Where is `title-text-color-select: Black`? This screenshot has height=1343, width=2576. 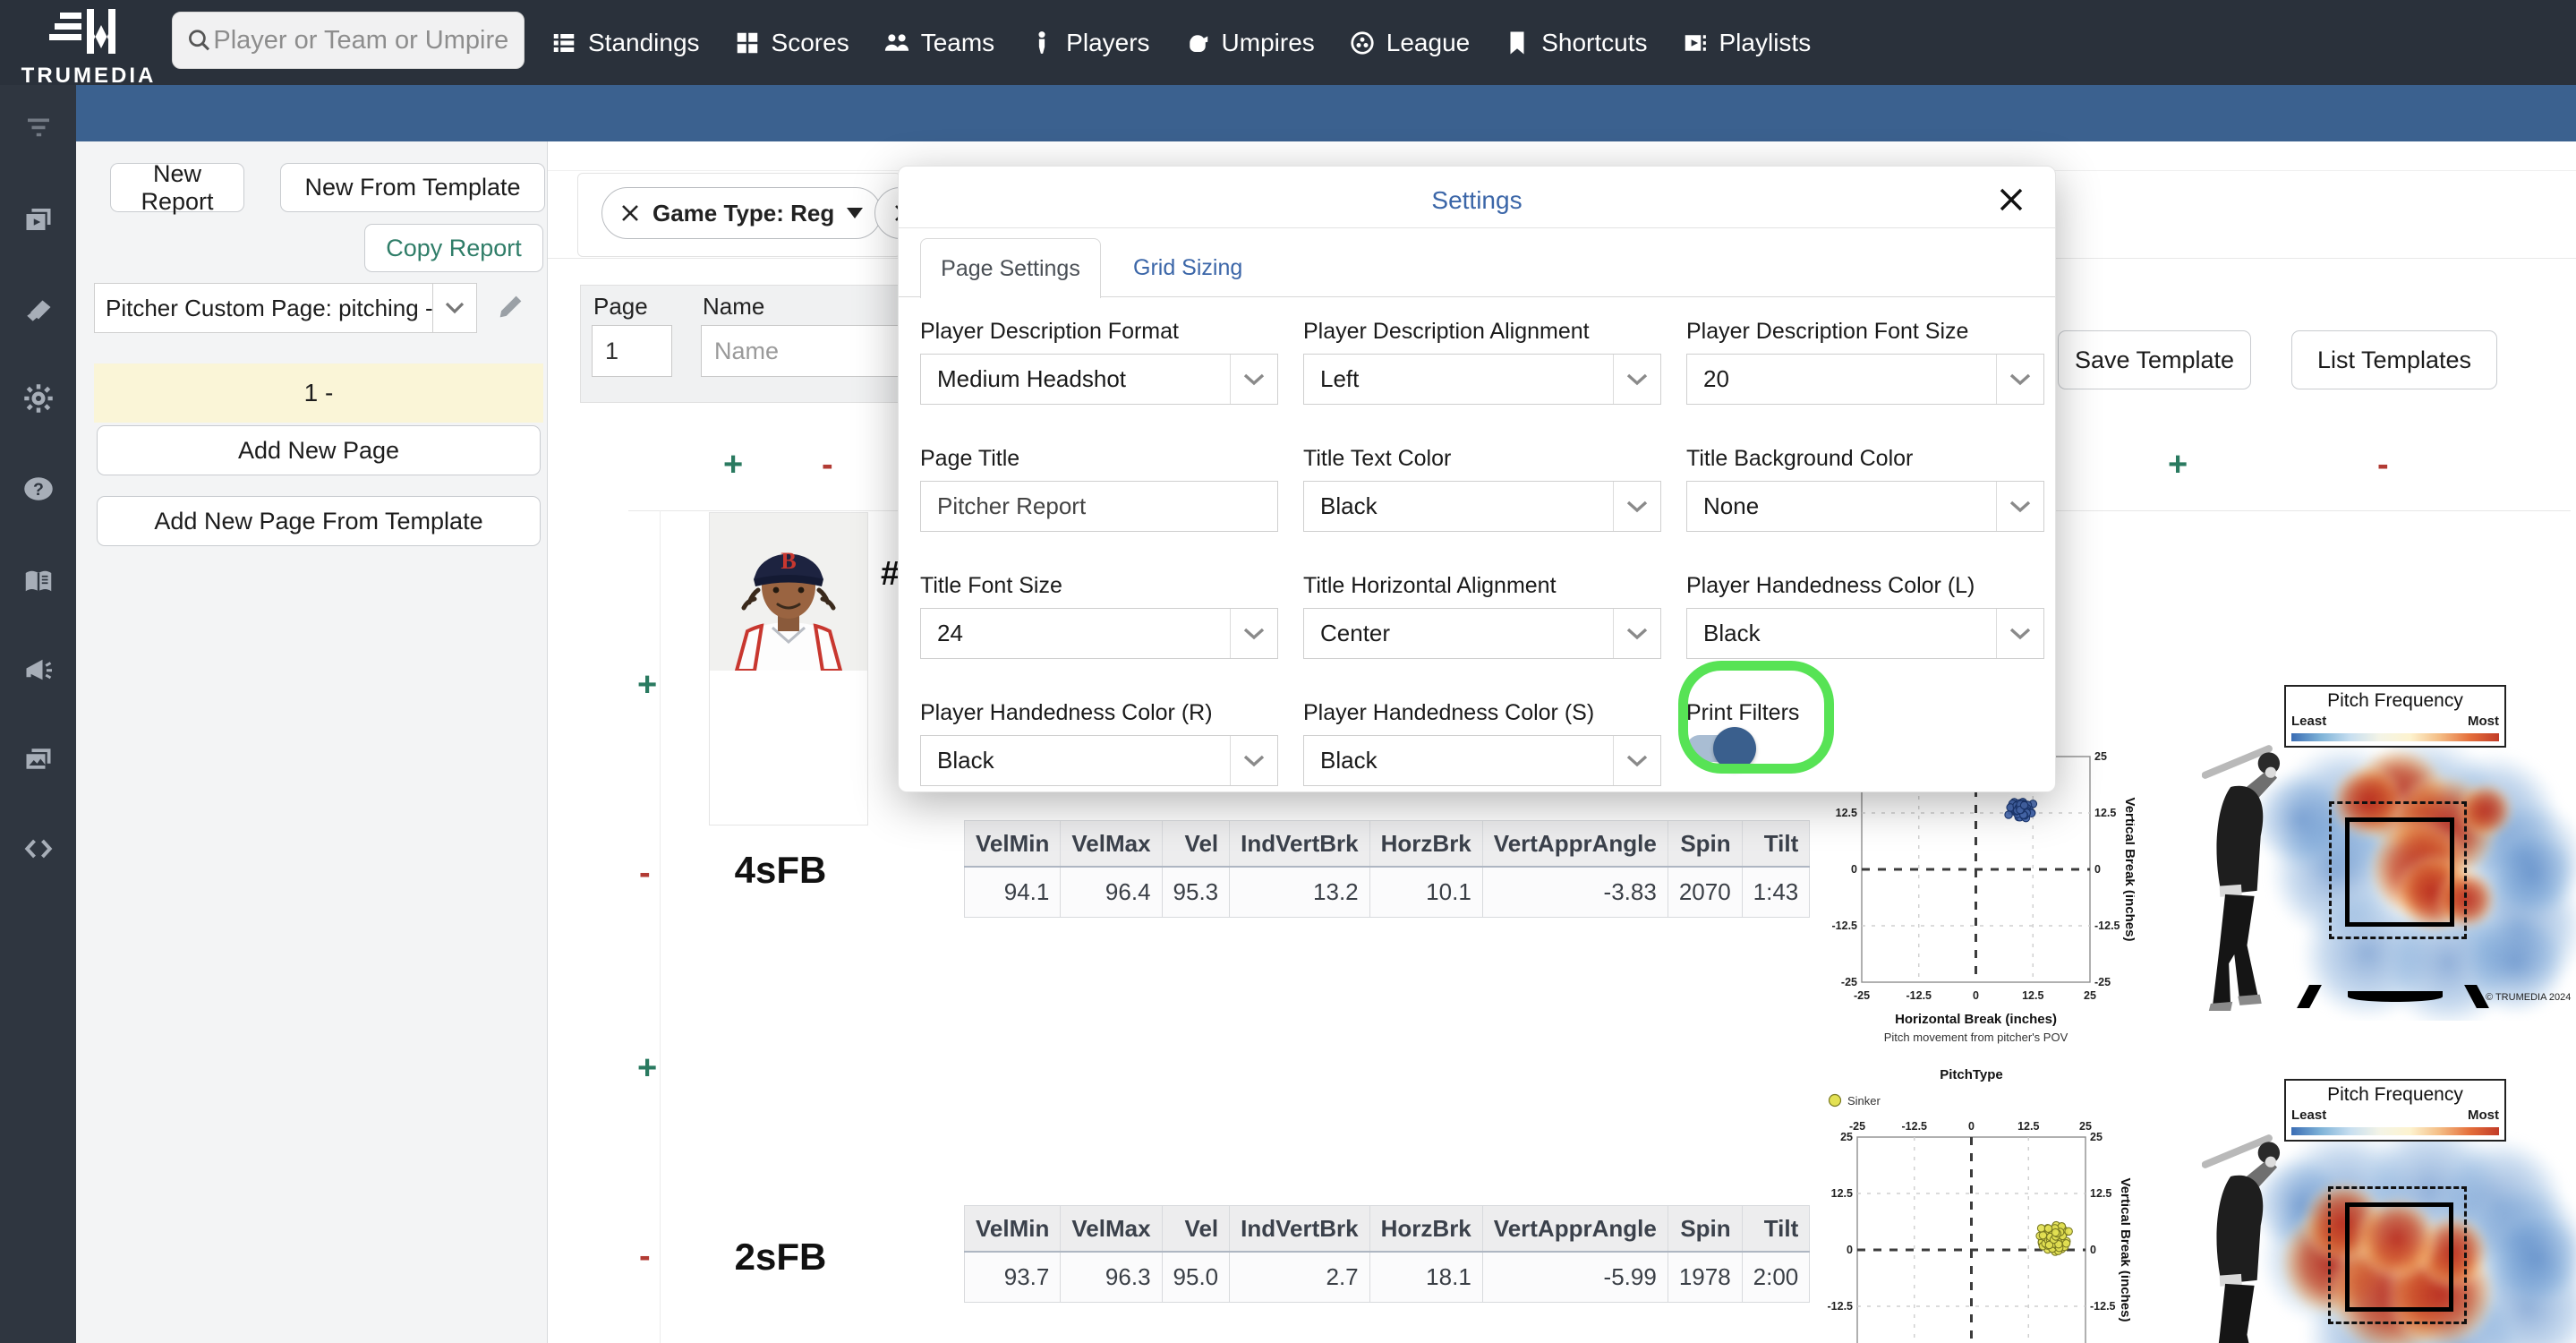 title-text-color-select: Black is located at coordinates (1482, 507).